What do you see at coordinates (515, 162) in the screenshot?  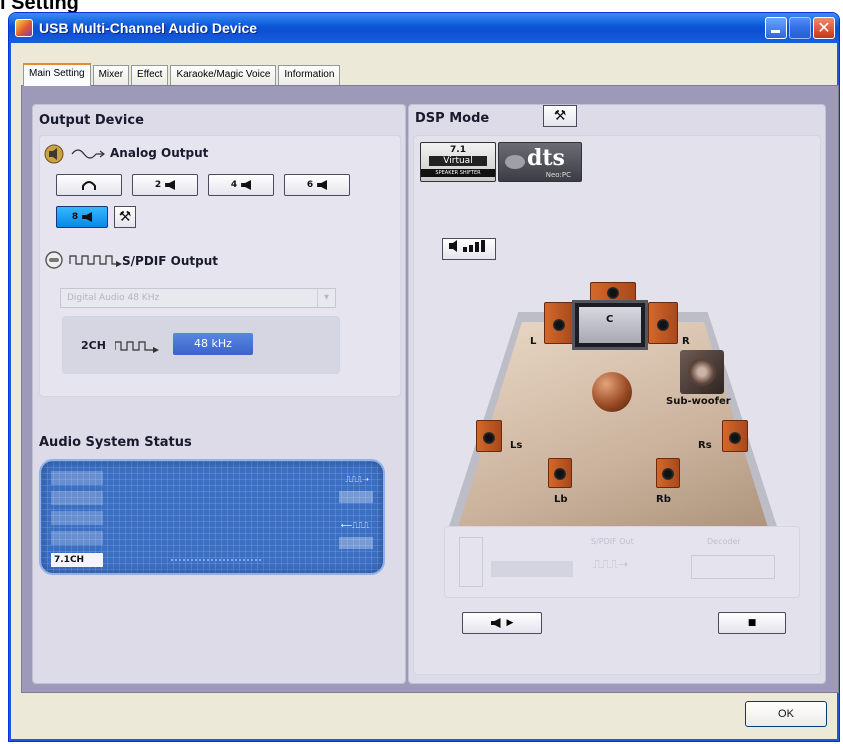 I see `dts-disc-icon` at bounding box center [515, 162].